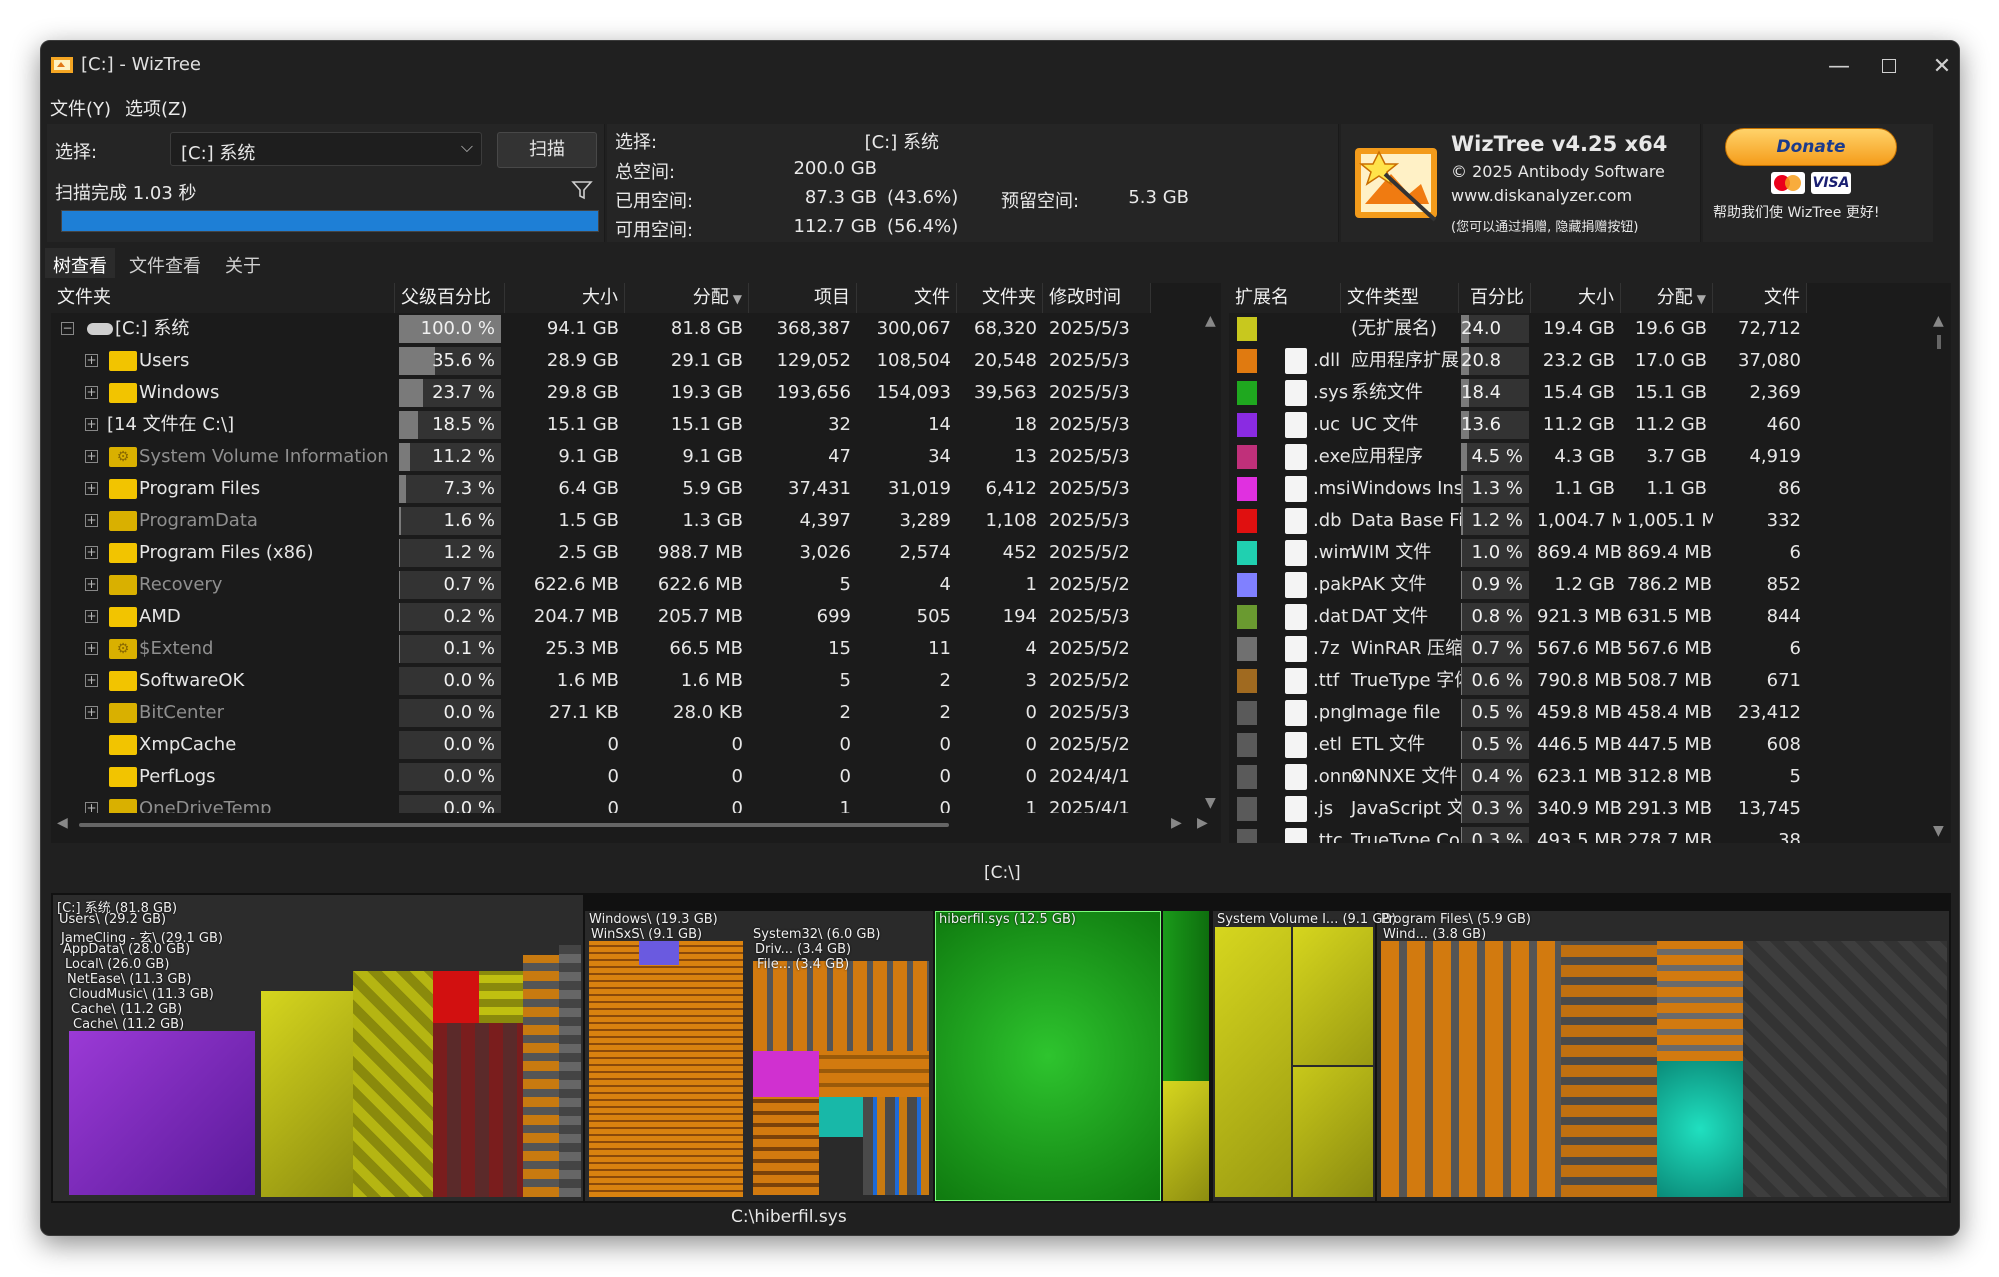 The image size is (1999, 1277). What do you see at coordinates (223, 298) in the screenshot?
I see `tree-header-0: 文件夹` at bounding box center [223, 298].